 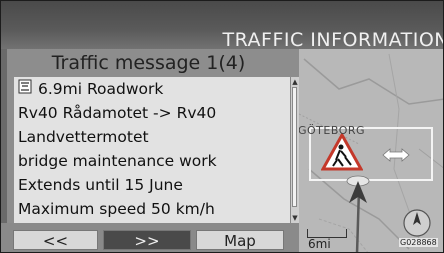 I want to click on map-city-label: GÖTEBORG, so click(x=332, y=130).